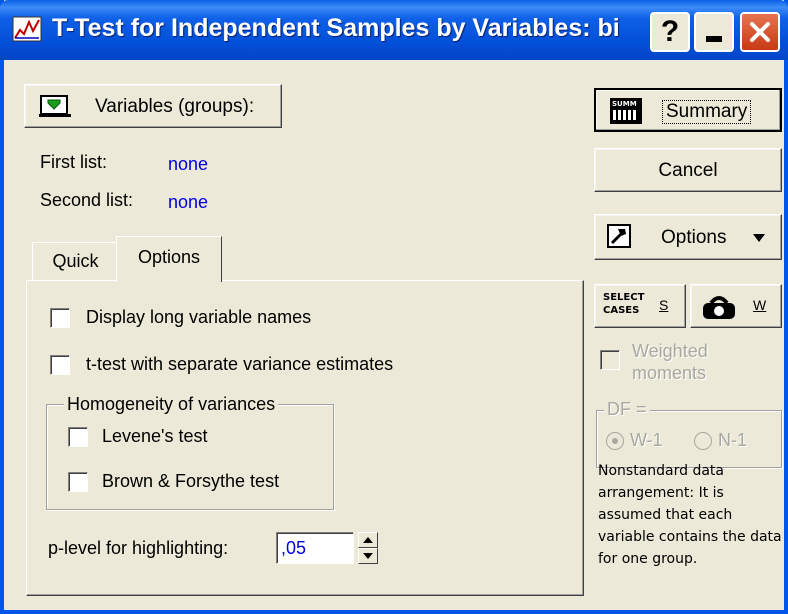  I want to click on close-icon, so click(760, 32).